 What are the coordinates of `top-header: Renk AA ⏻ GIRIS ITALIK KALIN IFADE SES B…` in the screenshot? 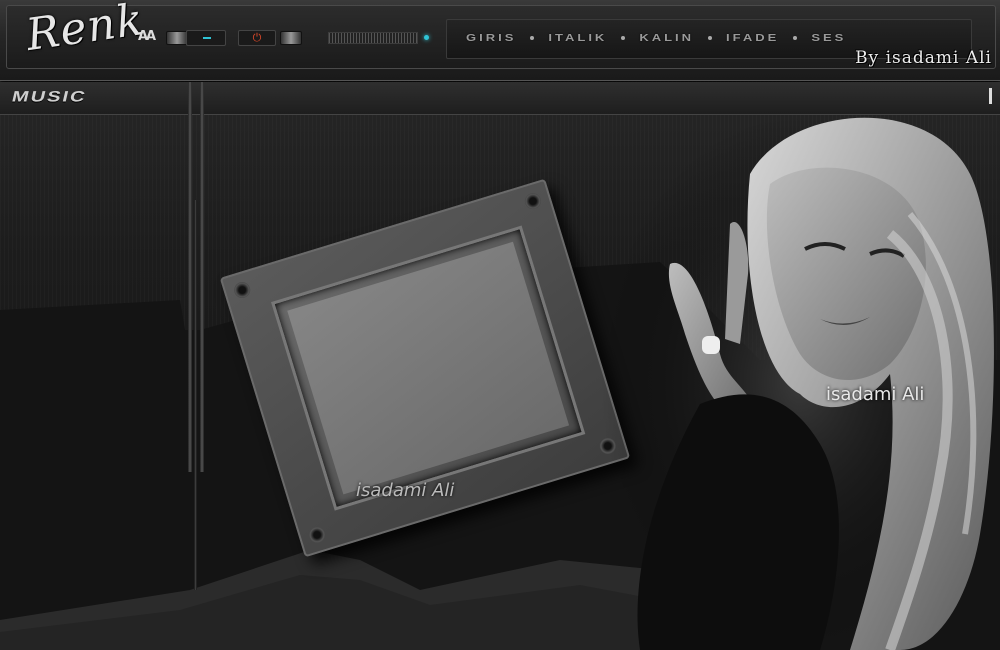 It's located at (500, 40).